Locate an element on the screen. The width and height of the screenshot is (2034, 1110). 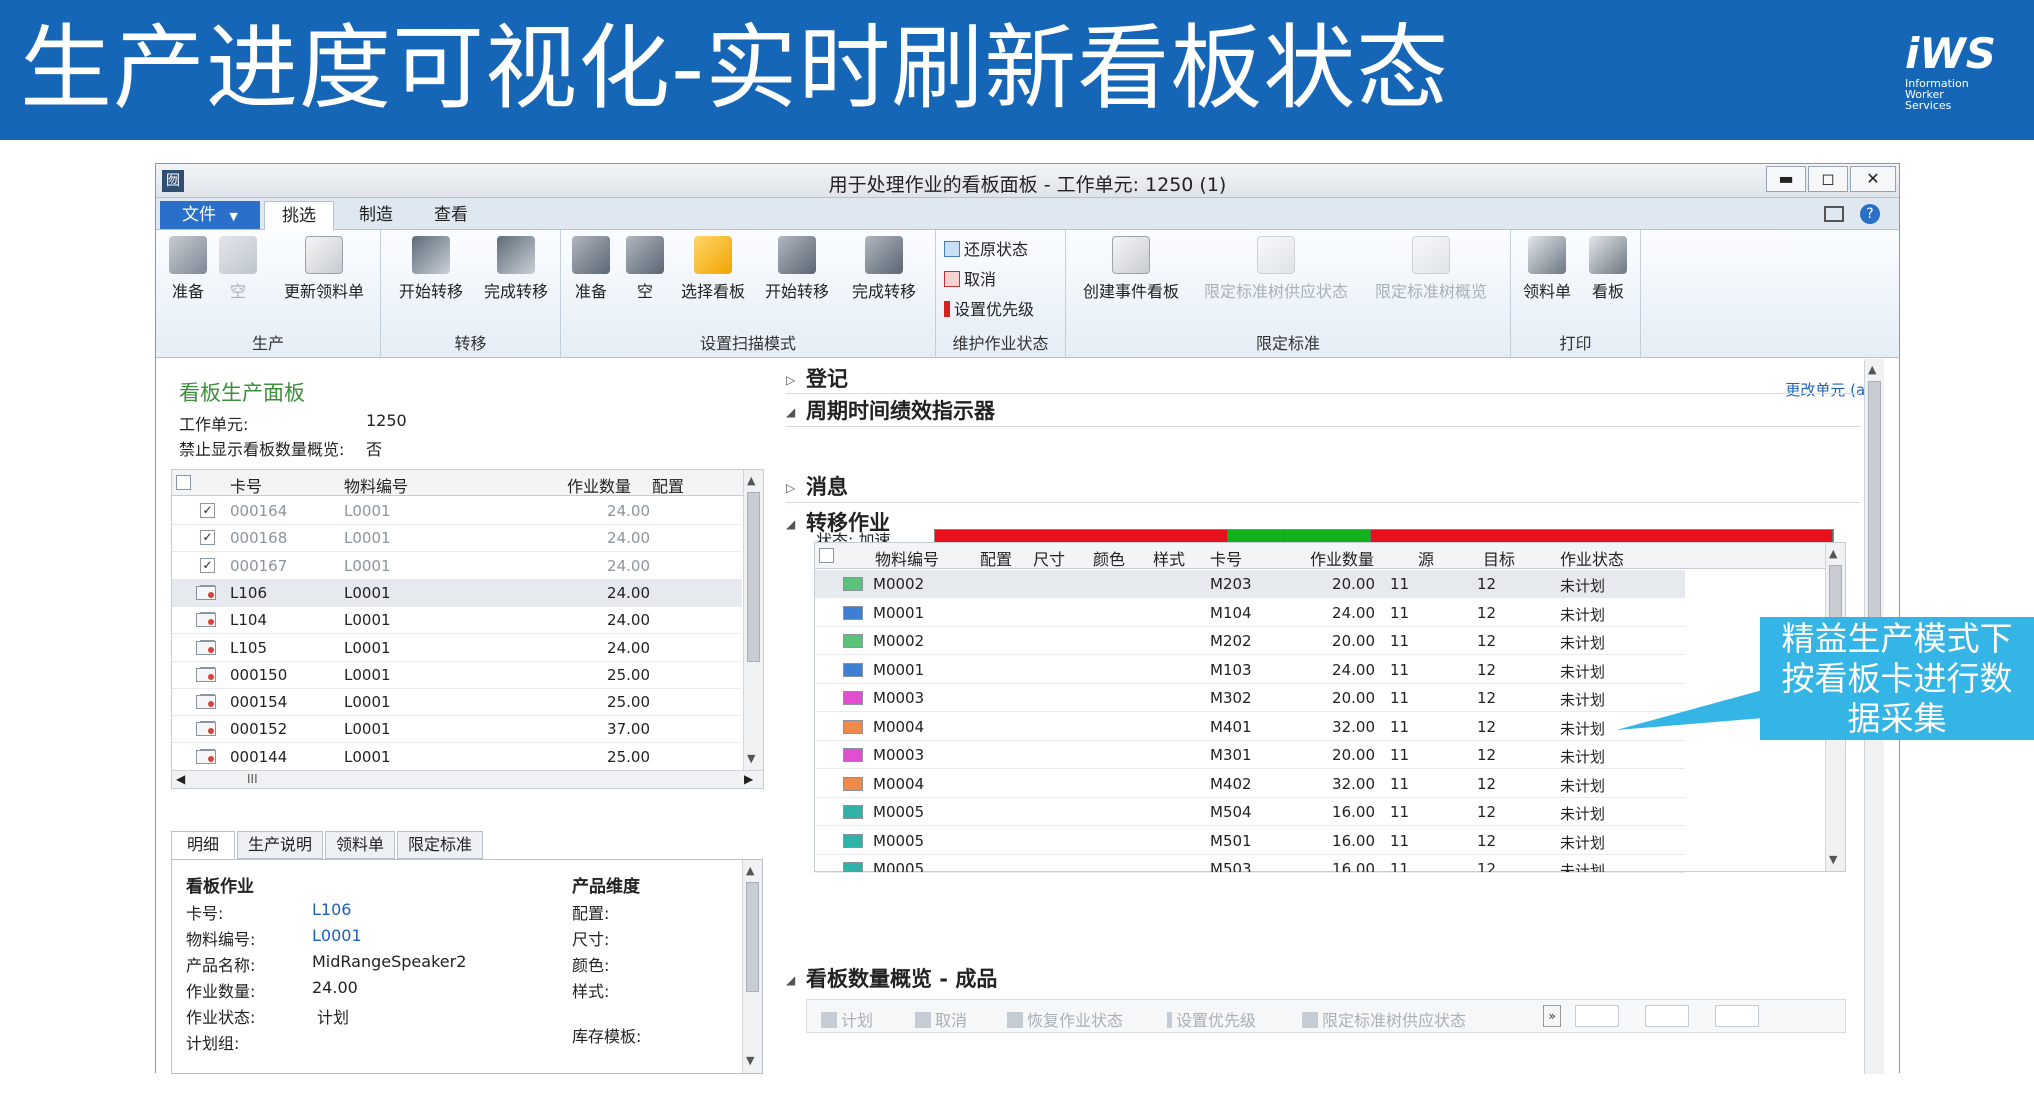
table-row: M0003 M301 20.00 11 12 未计划 is located at coordinates (1250, 755).